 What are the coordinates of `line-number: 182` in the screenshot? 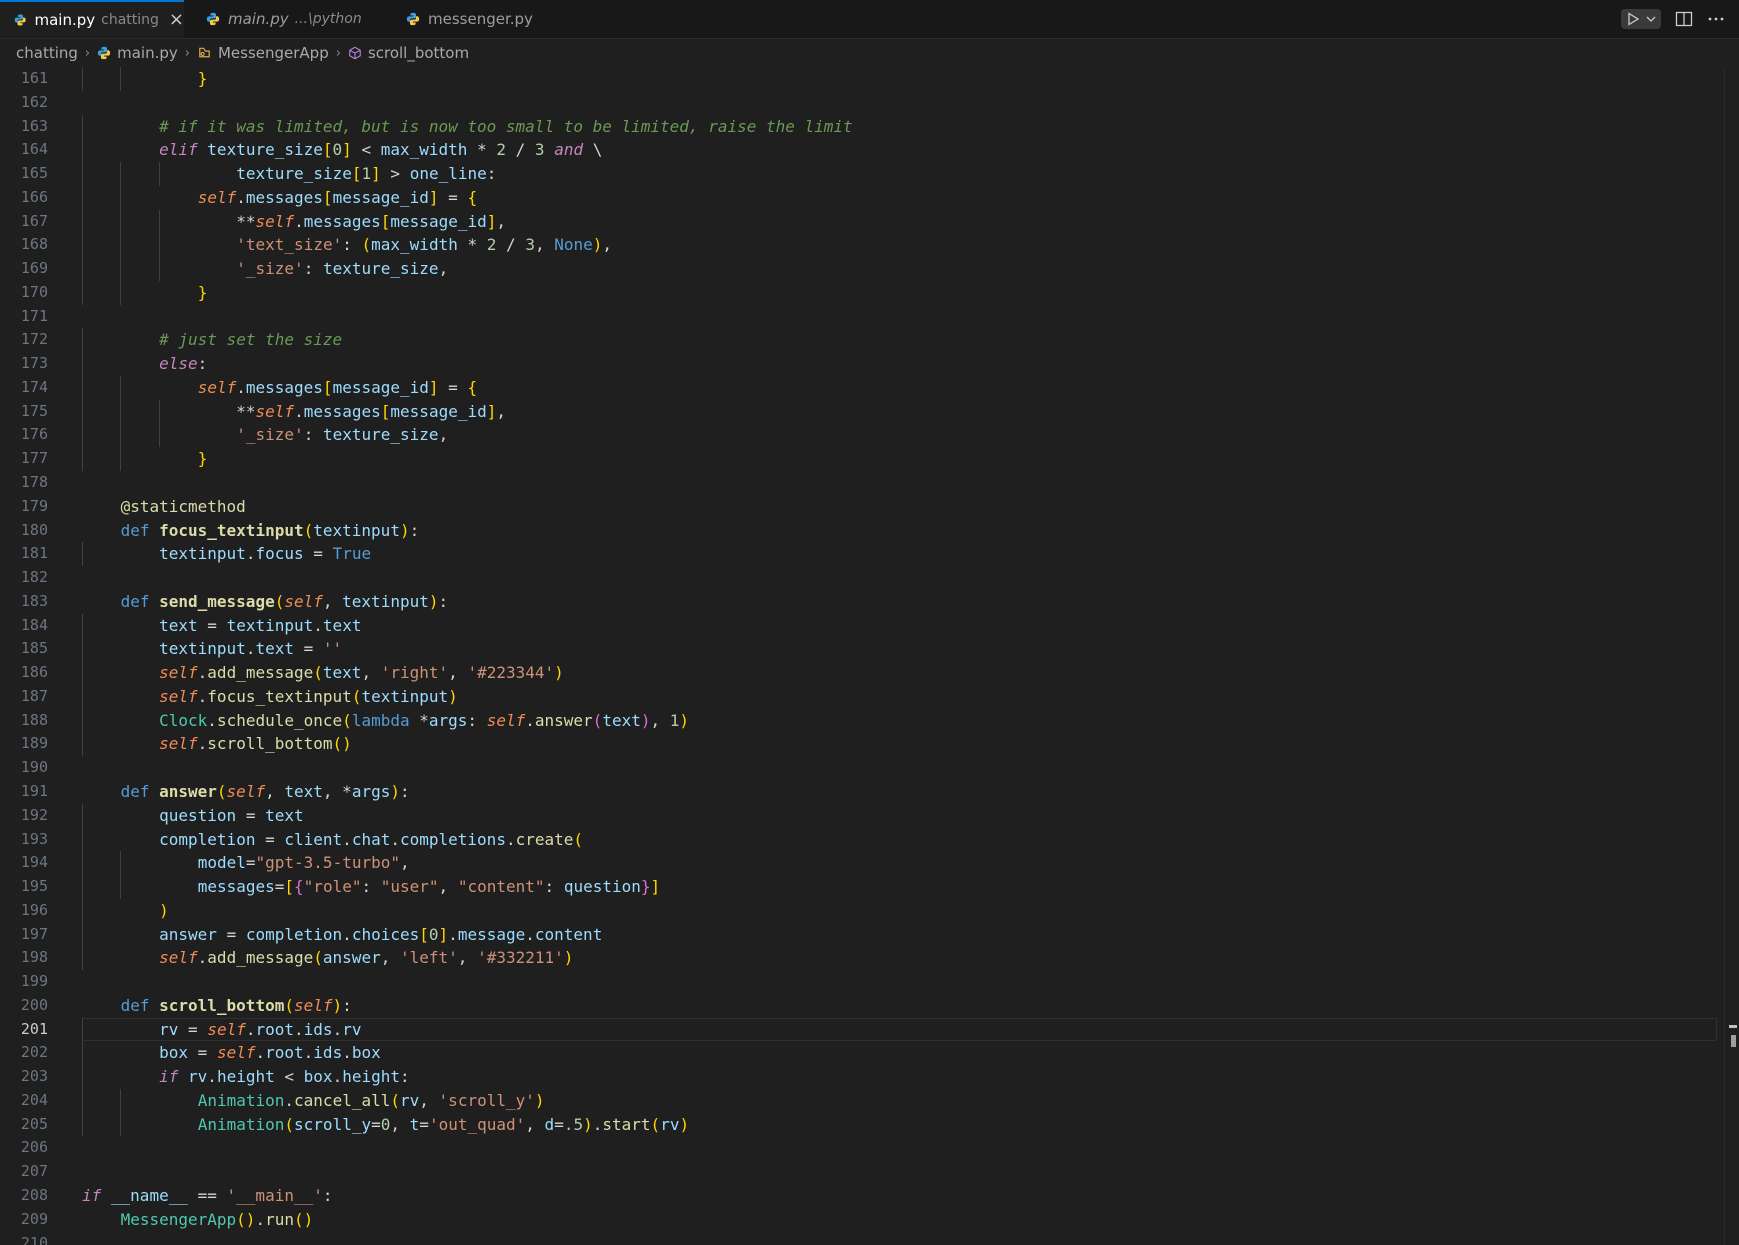 It's located at (34, 577).